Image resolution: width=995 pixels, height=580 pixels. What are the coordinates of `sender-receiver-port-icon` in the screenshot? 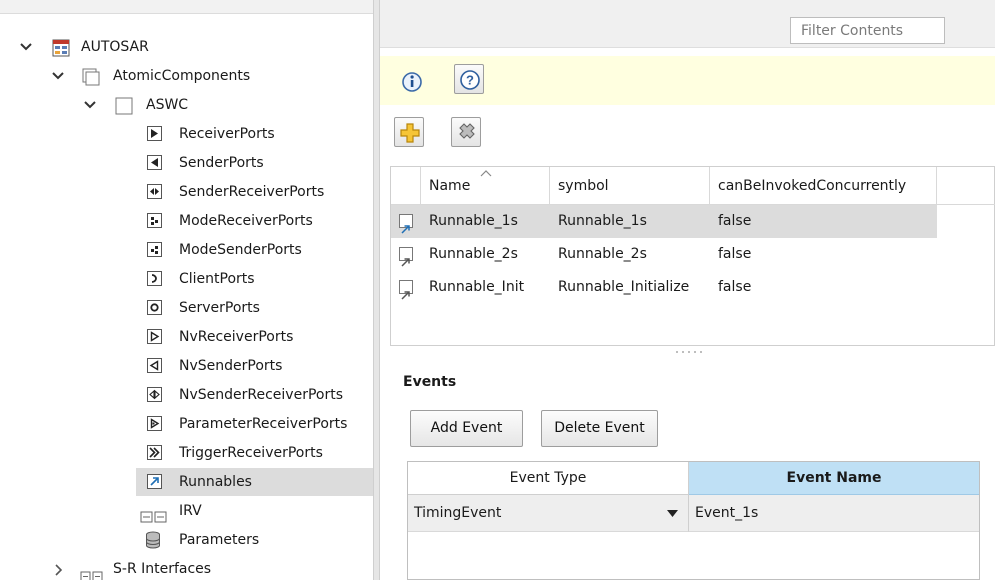 It's located at (154, 191).